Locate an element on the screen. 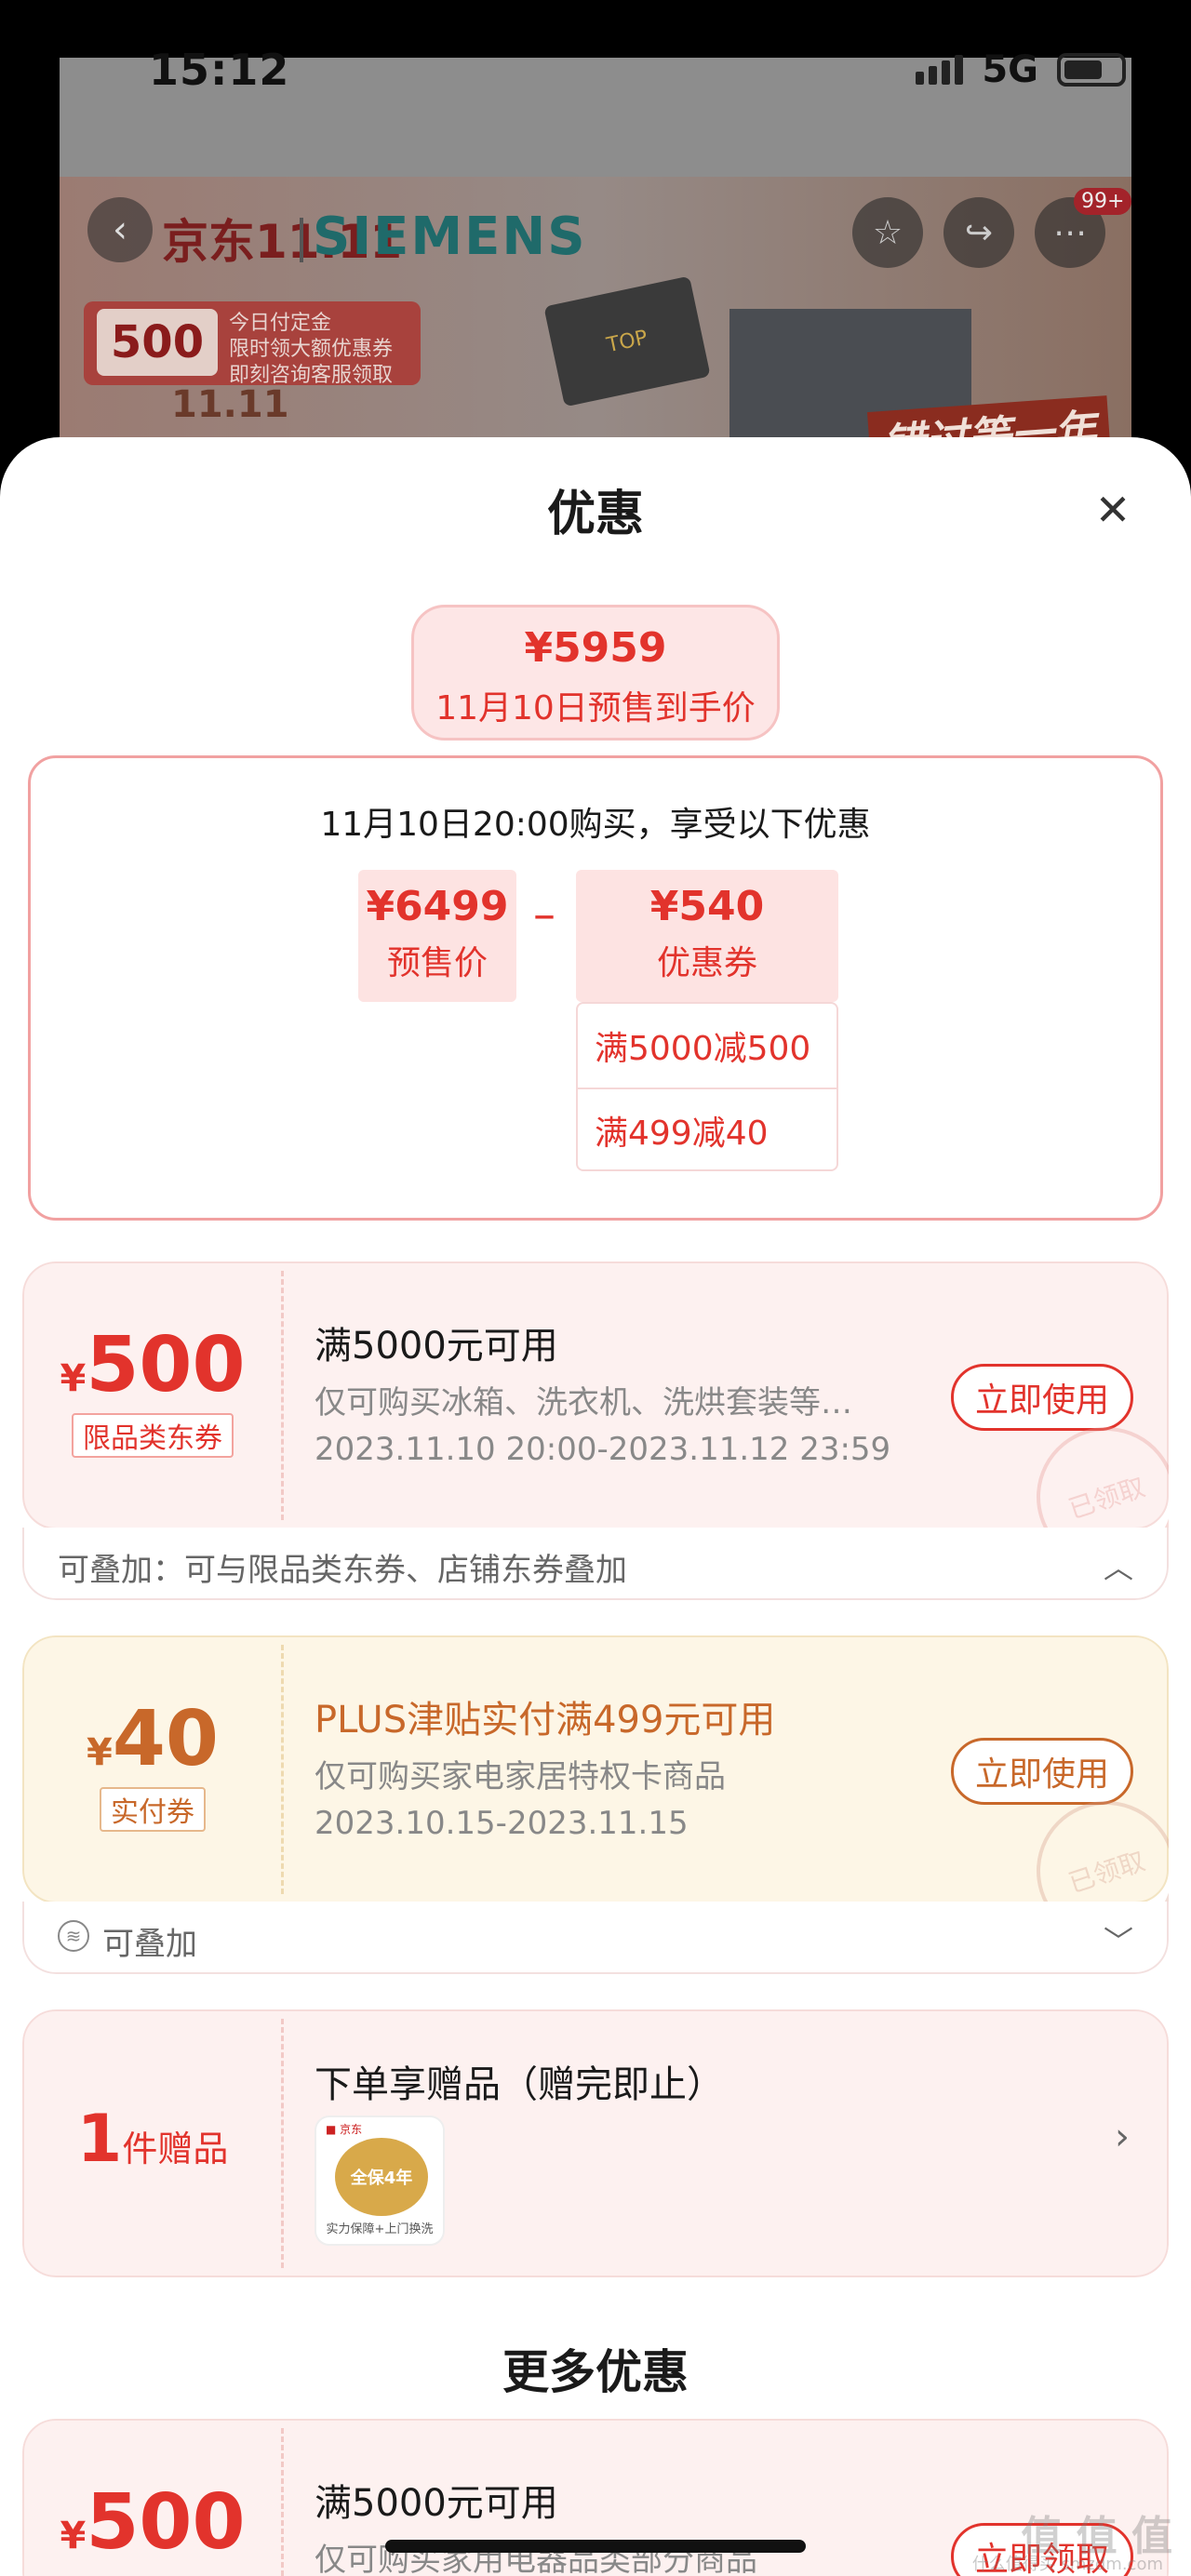 The height and width of the screenshot is (2576, 1191). promo-text: 今日付定金 限时领大额优惠券 即刻咨询客服领取 is located at coordinates (311, 350).